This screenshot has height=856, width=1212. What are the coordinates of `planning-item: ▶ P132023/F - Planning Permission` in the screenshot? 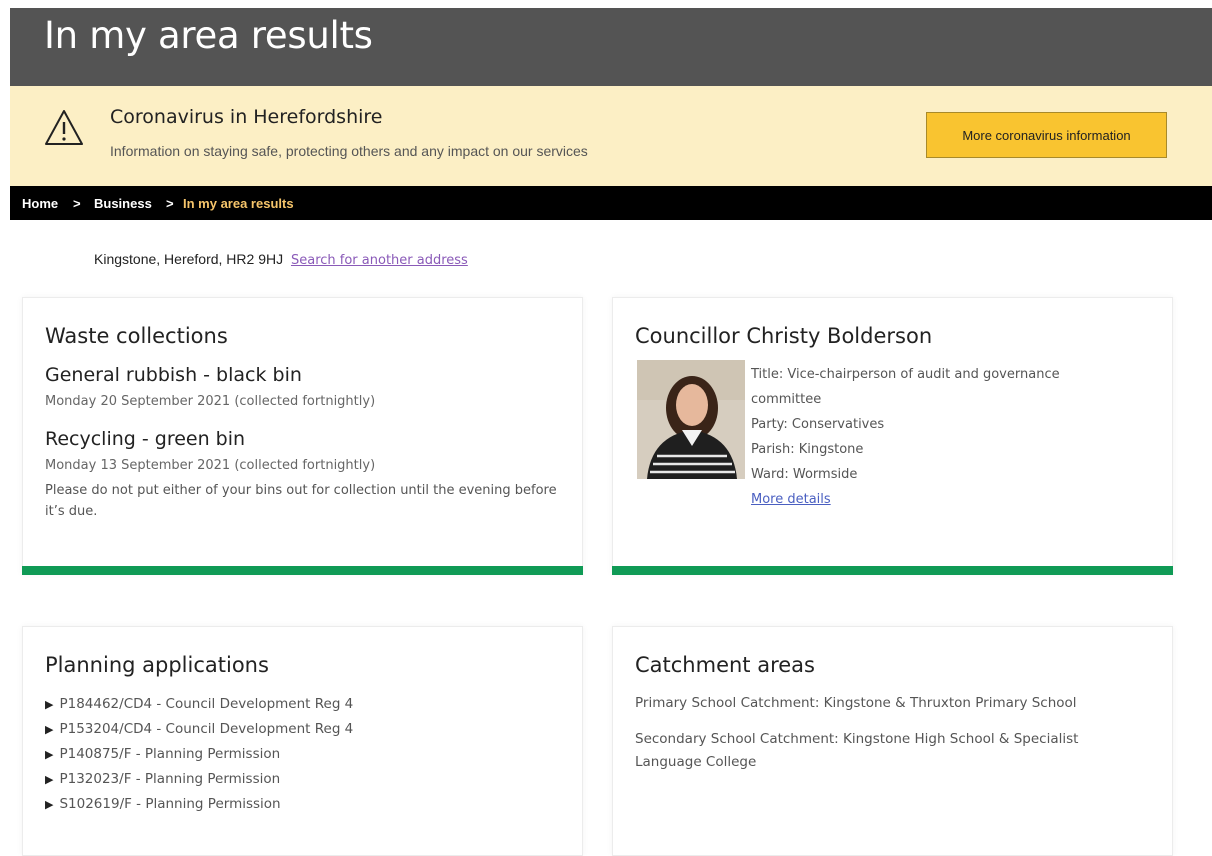 It's located at (199, 779).